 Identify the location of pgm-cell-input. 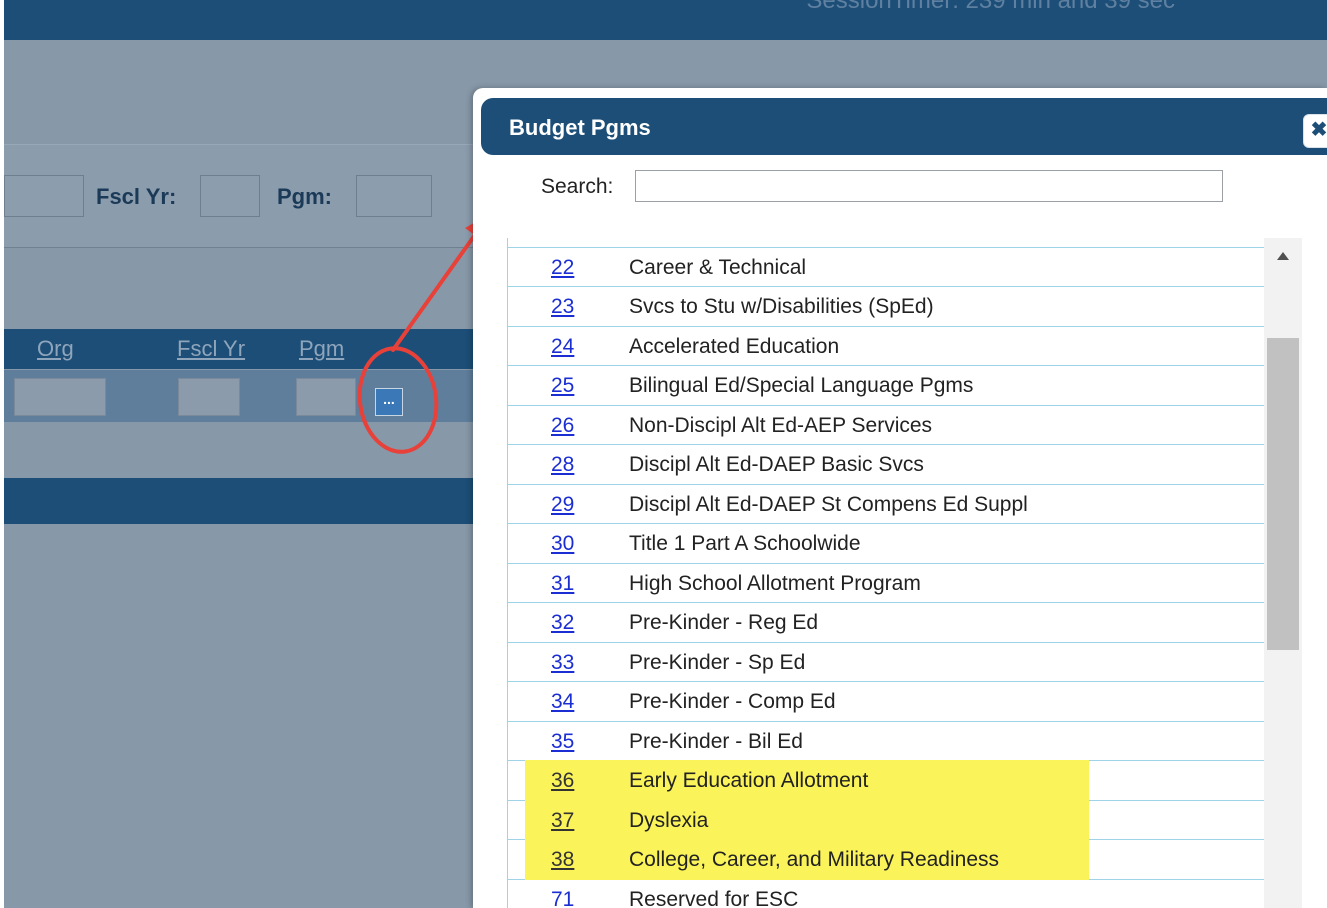
(326, 397).